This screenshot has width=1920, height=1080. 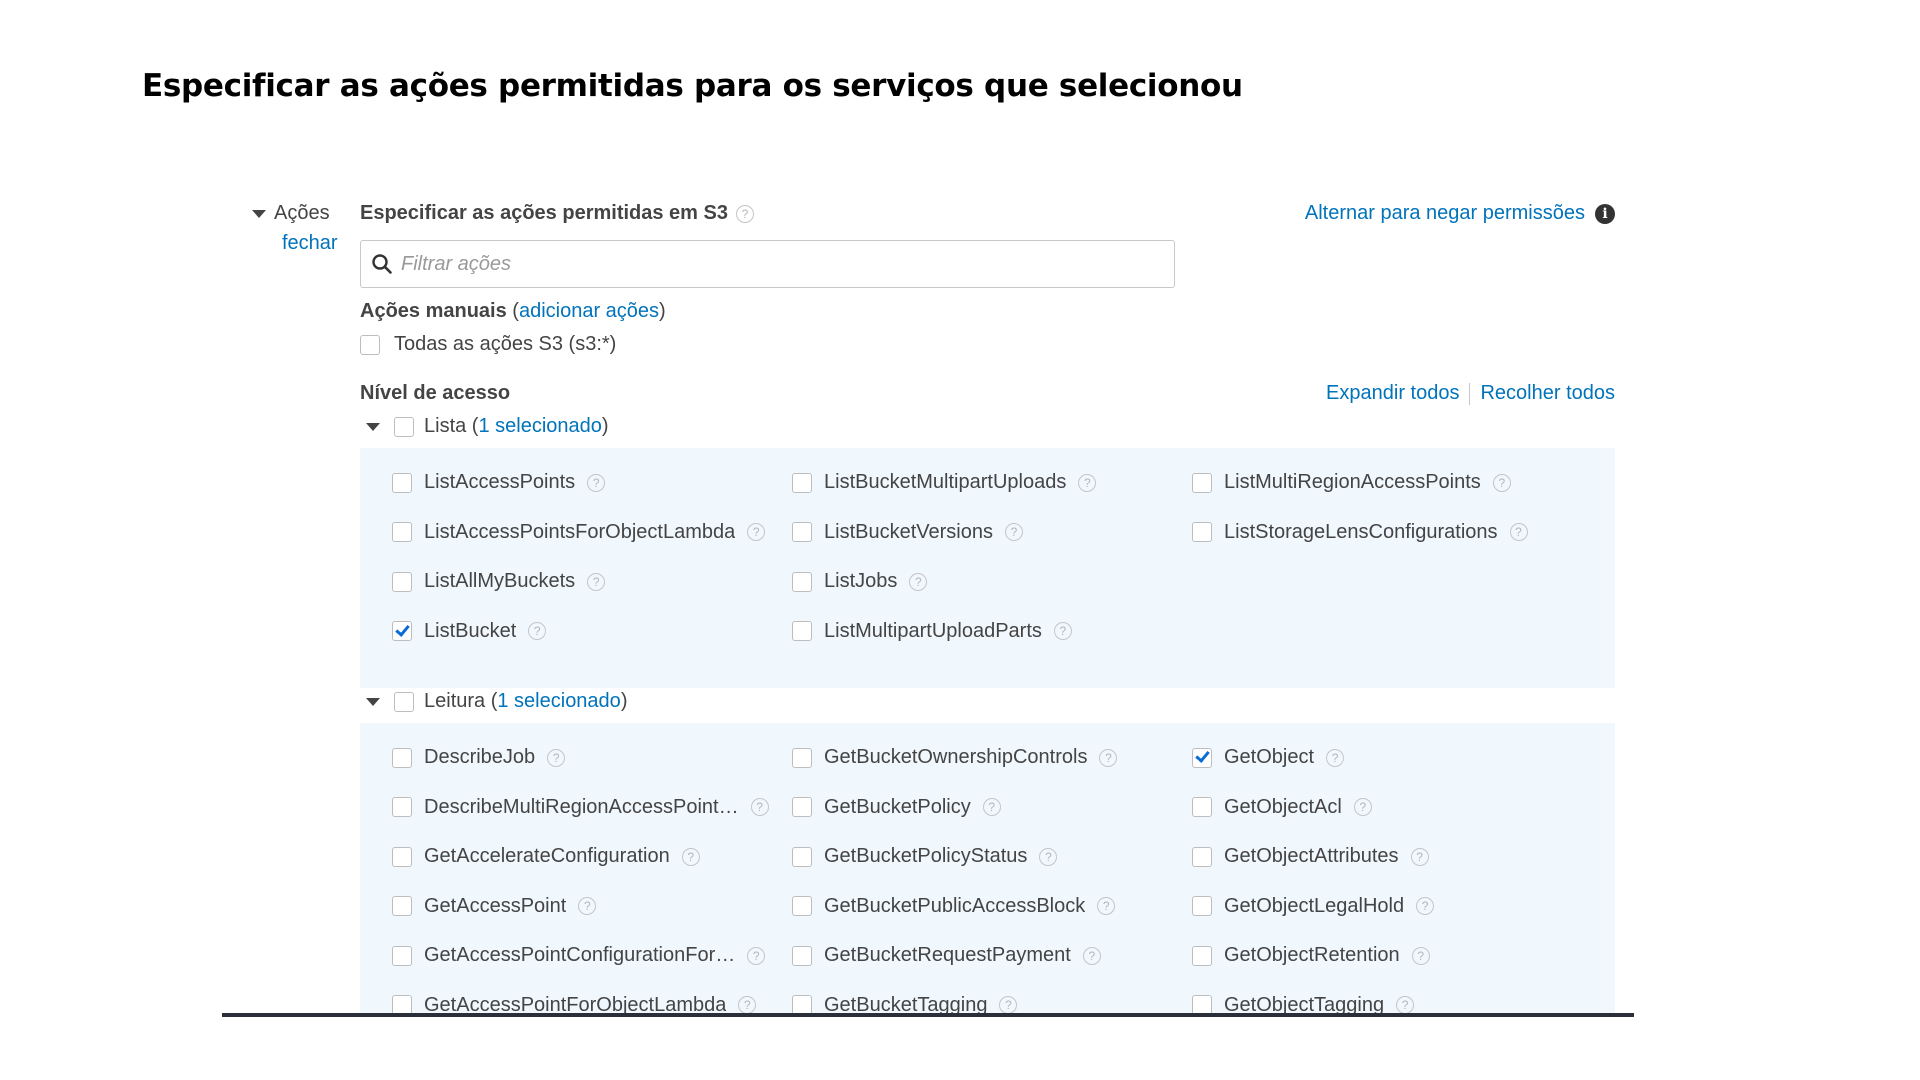 What do you see at coordinates (1605, 213) in the screenshot?
I see `info-icon: i` at bounding box center [1605, 213].